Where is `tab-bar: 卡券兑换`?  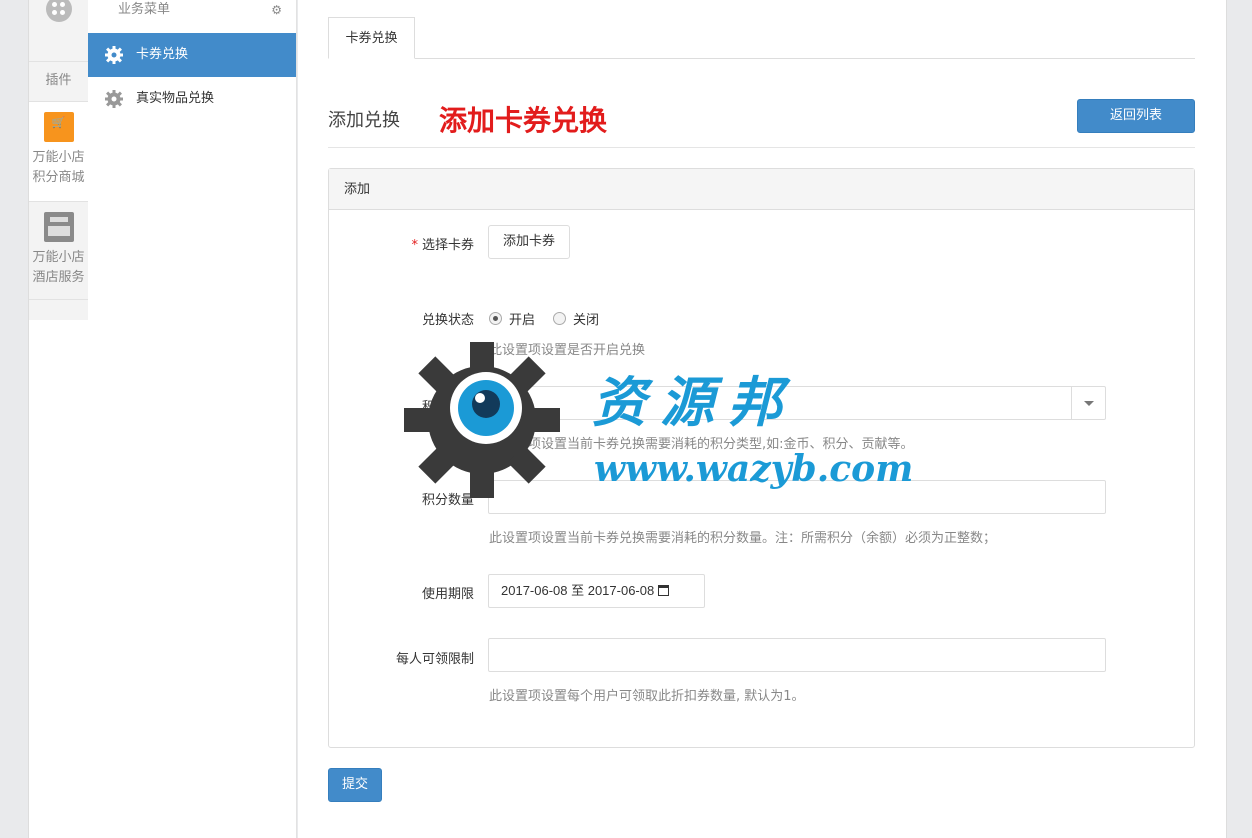
tab-bar: 卡券兑换 is located at coordinates (761, 38).